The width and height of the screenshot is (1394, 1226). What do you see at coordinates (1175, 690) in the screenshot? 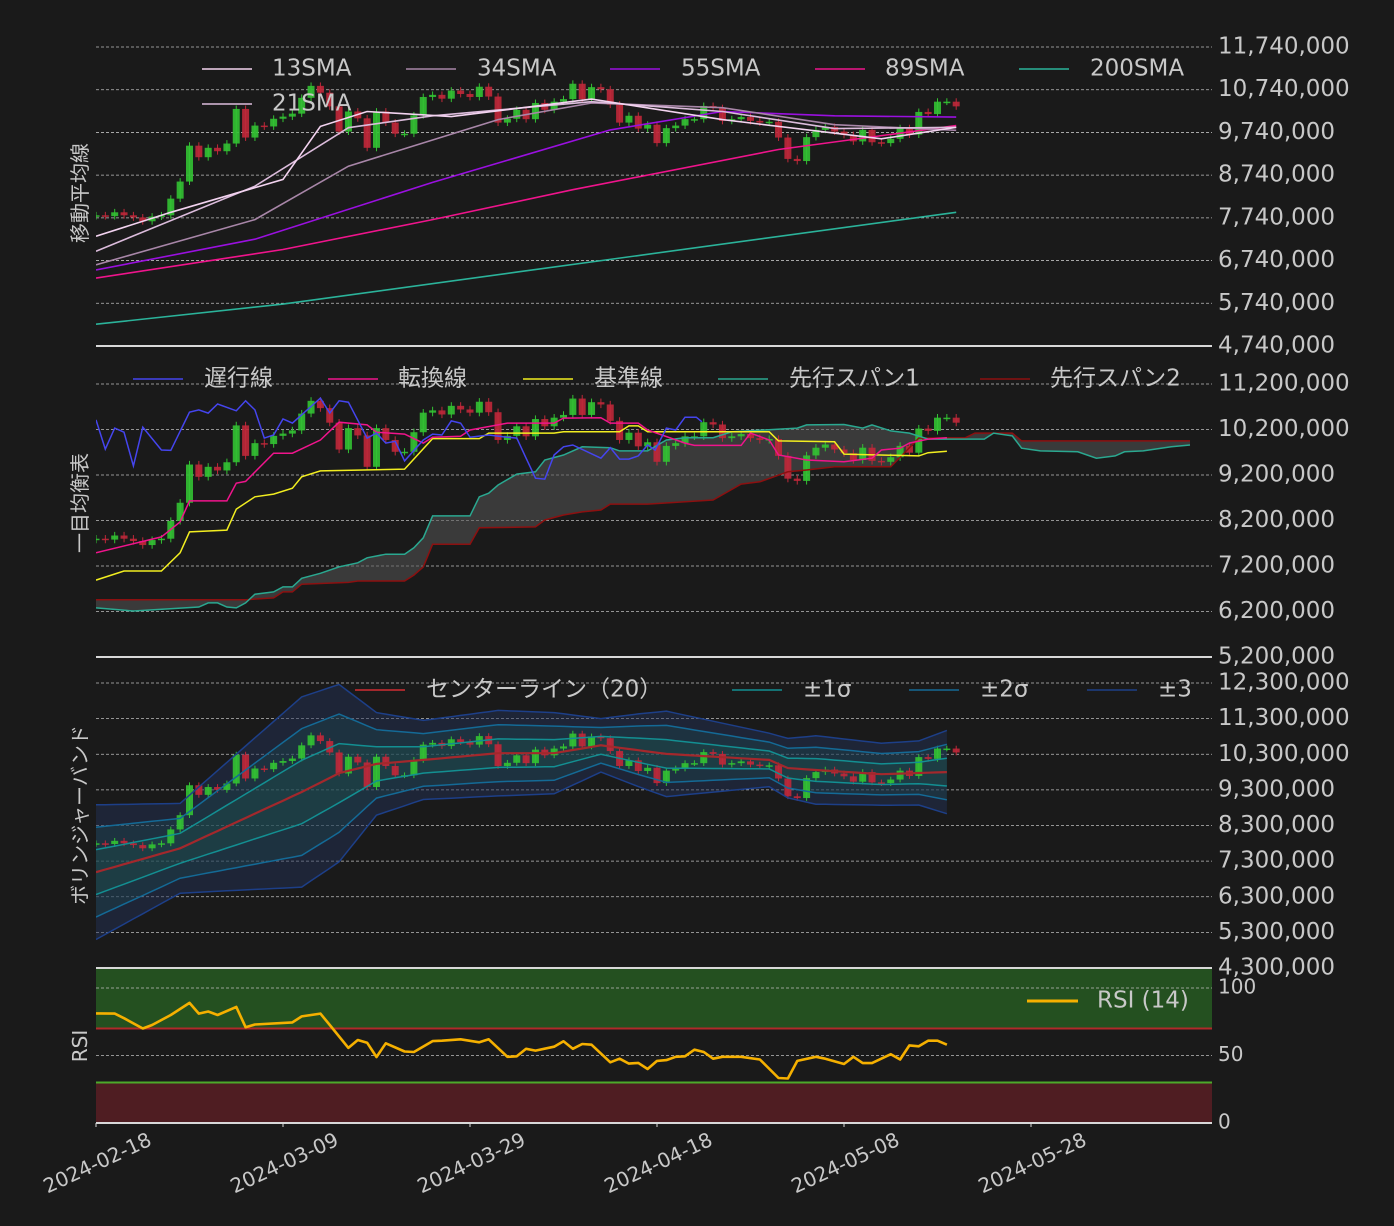
I see `legend-label-3sigma: ±3` at bounding box center [1175, 690].